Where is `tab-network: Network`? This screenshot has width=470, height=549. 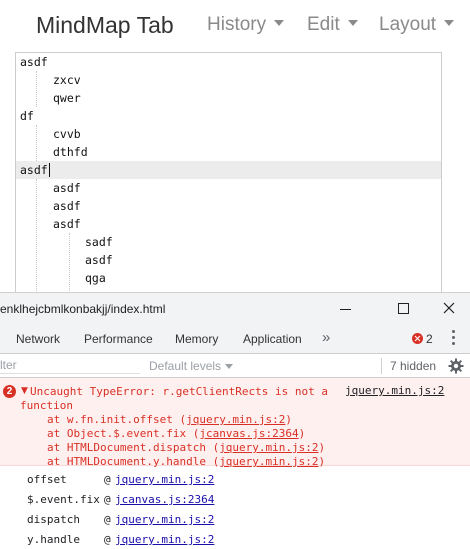
tab-network: Network is located at coordinates (38, 339).